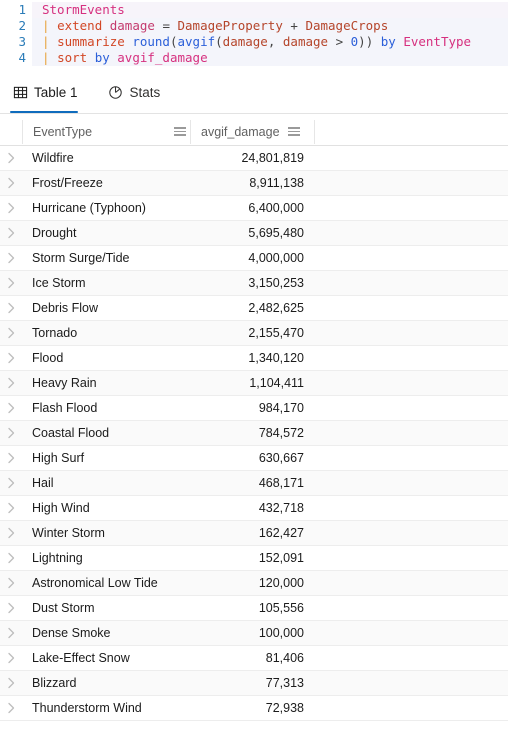 This screenshot has width=508, height=738. I want to click on table-row: Ice Storm 3,150,253, so click(254, 283).